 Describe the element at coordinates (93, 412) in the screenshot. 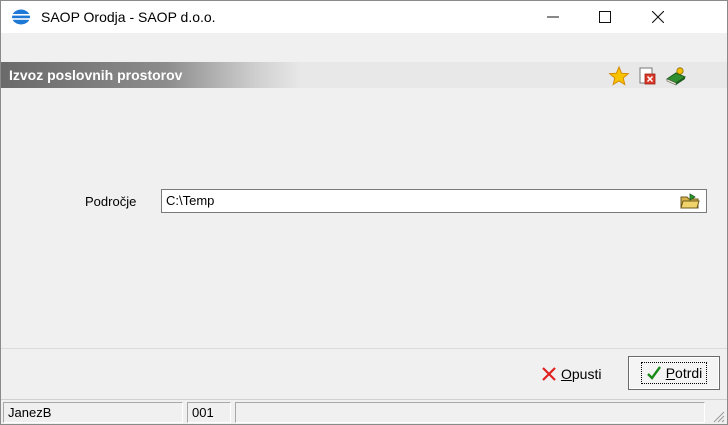

I see `status-user: JanezB` at that location.